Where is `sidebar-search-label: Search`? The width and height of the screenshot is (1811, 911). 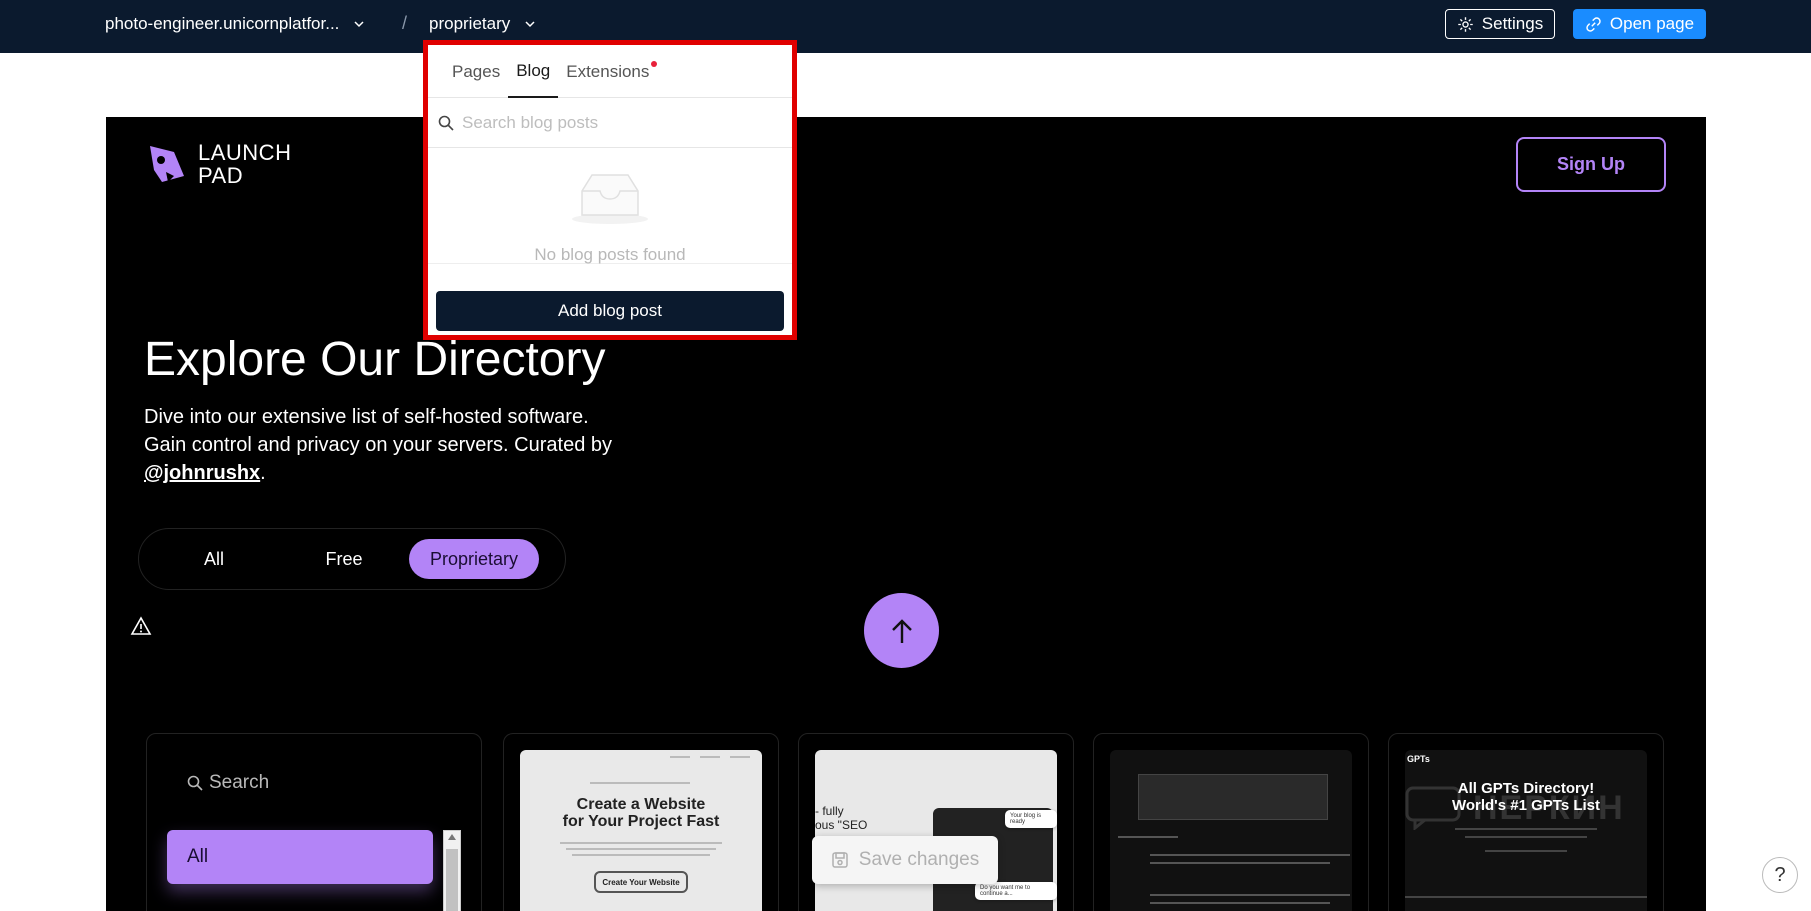
sidebar-search-label: Search is located at coordinates (239, 782).